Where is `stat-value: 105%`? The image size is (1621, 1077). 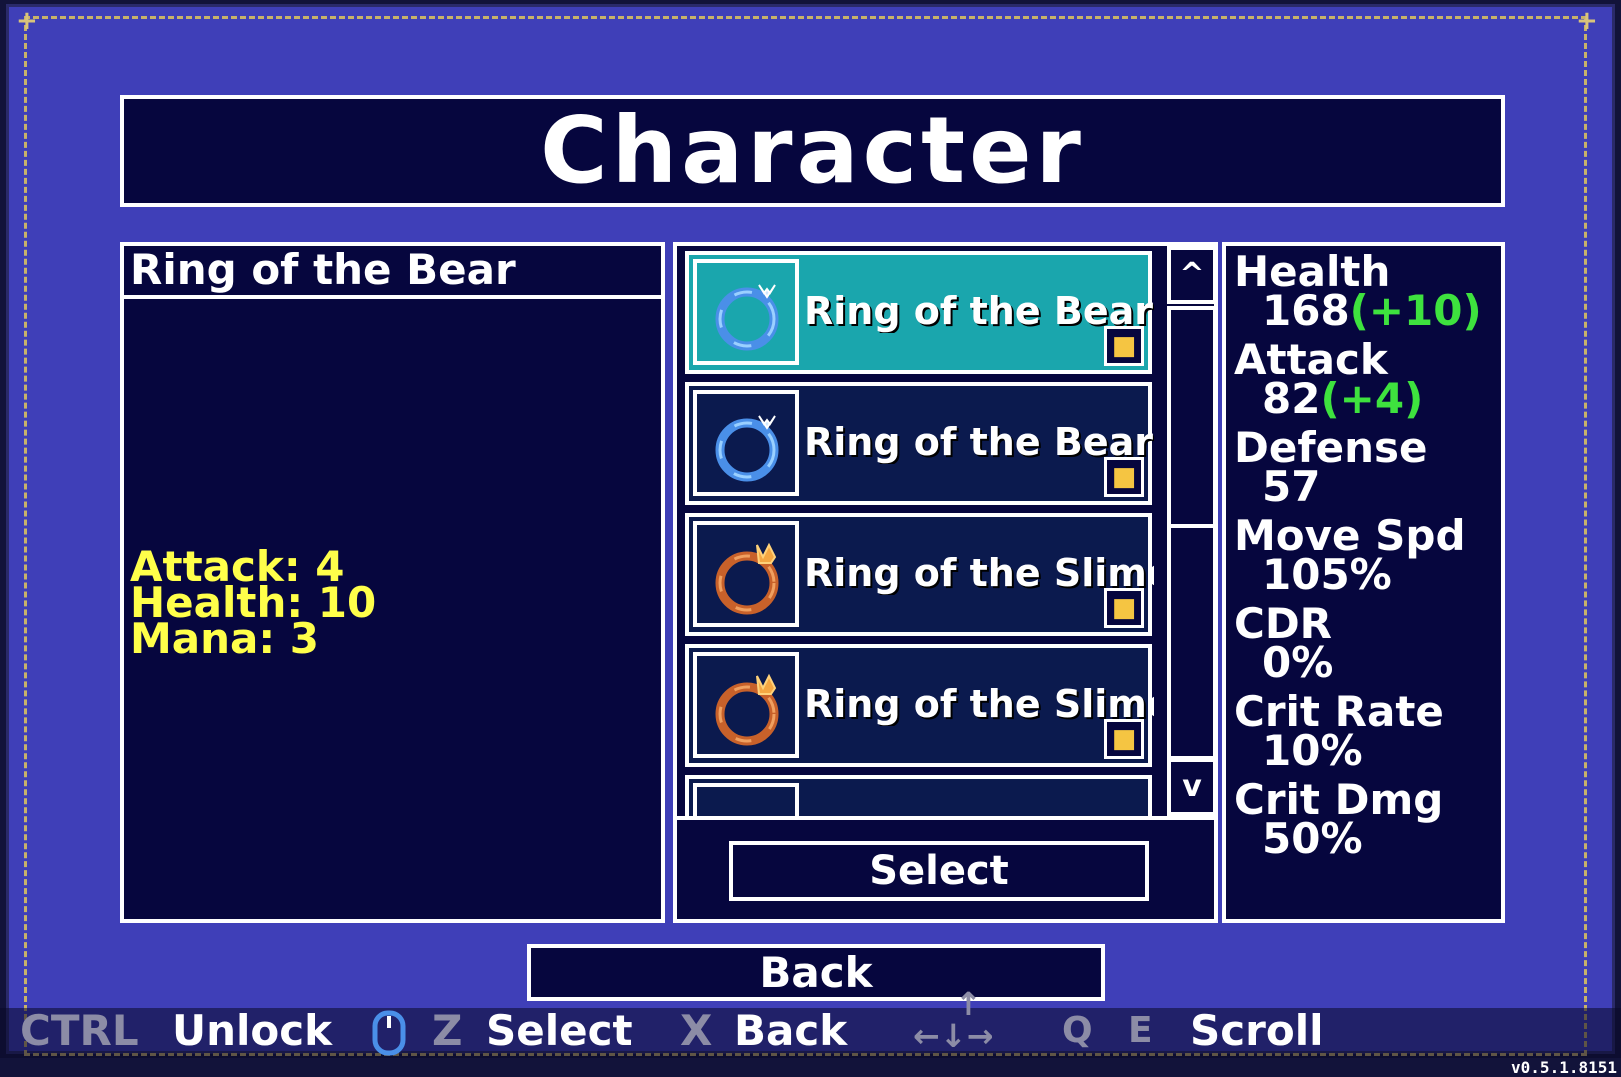 stat-value: 105% is located at coordinates (1327, 574).